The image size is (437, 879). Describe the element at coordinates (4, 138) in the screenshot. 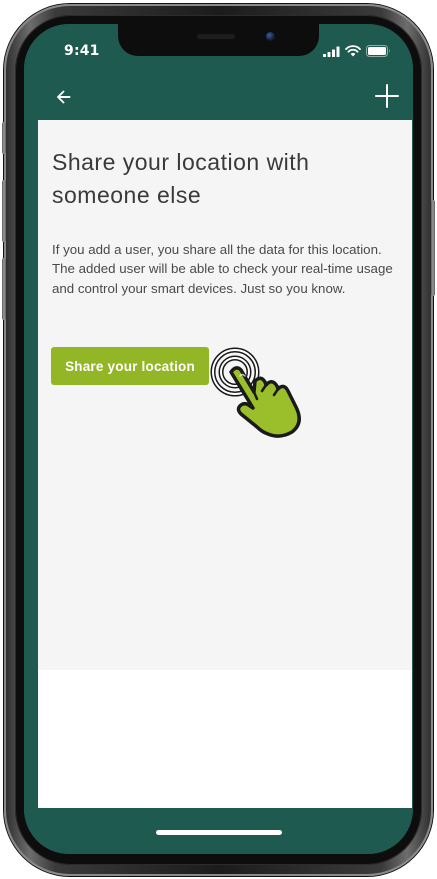

I see `side-button-mute` at that location.